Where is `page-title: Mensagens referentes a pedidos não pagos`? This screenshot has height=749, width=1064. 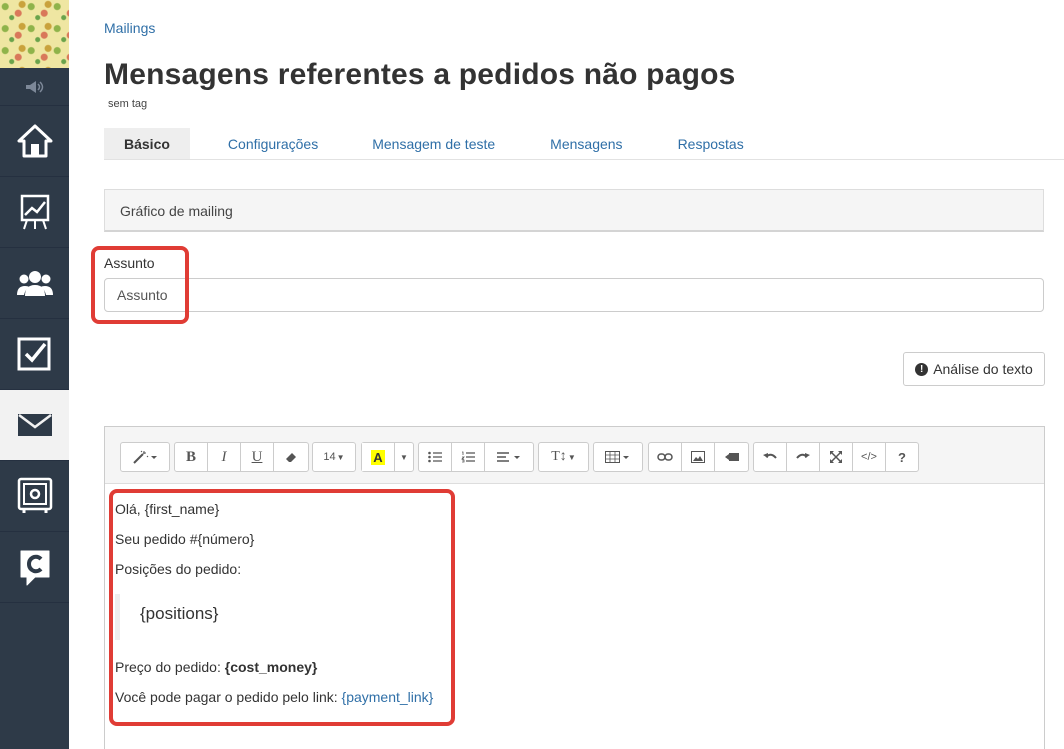 page-title: Mensagens referentes a pedidos não pagos is located at coordinates (420, 74).